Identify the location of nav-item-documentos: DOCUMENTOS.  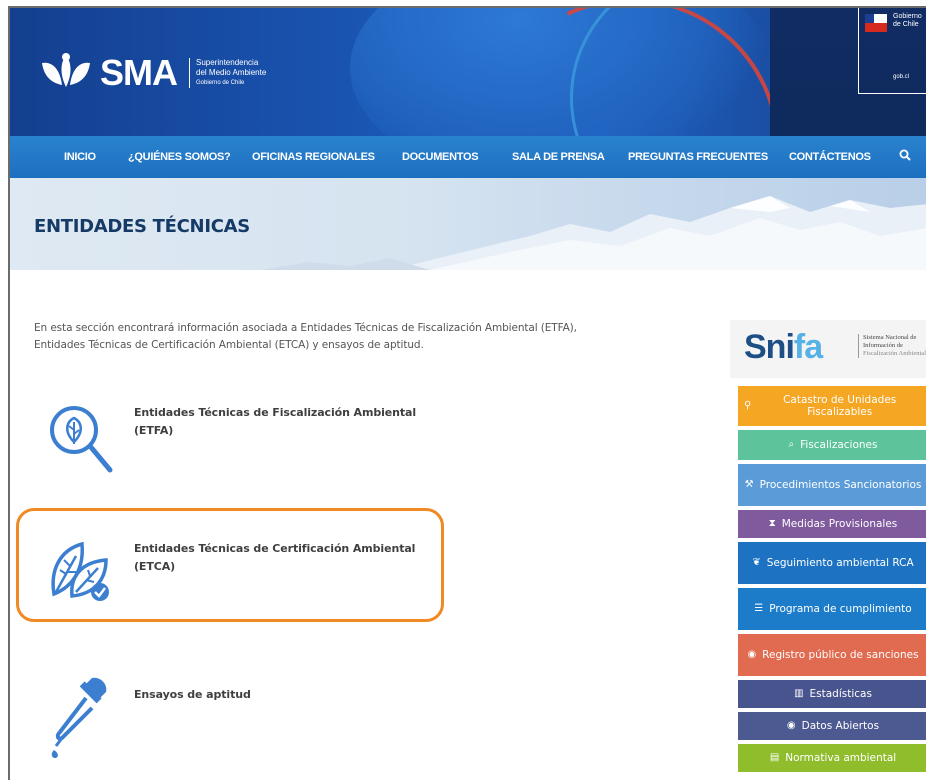
(440, 157).